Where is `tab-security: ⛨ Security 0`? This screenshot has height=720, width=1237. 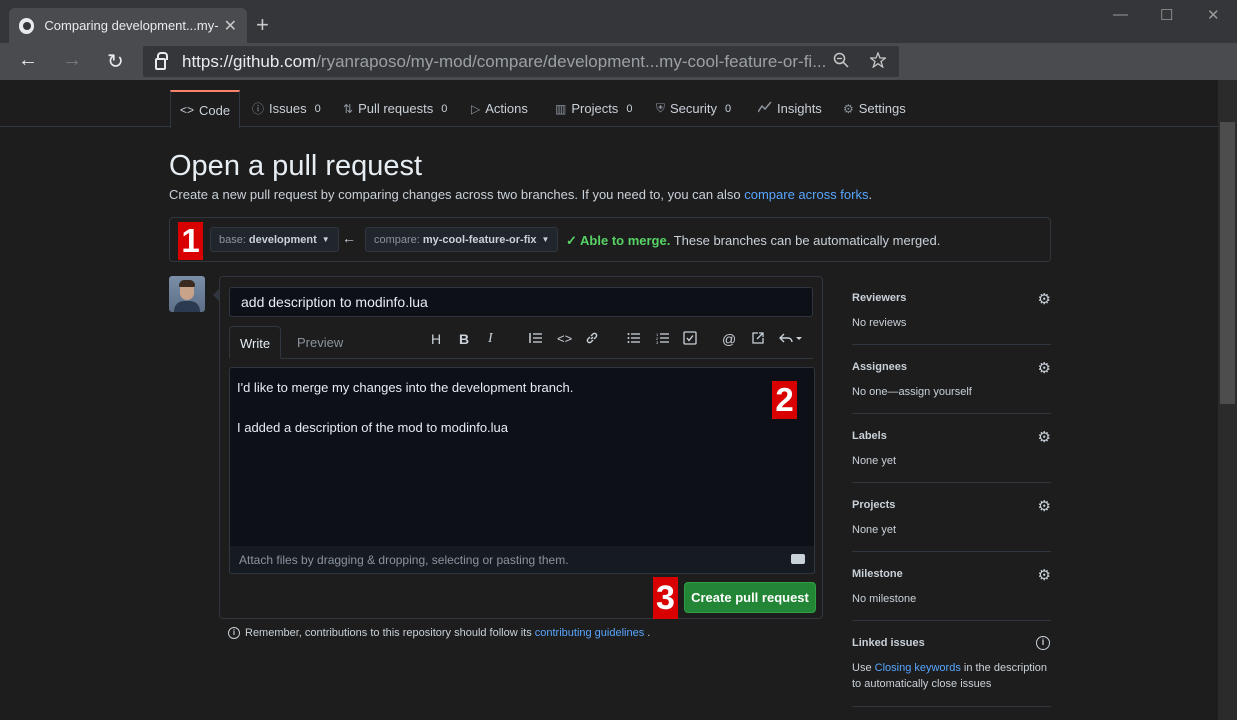
tab-security: ⛨ Security 0 is located at coordinates (693, 108).